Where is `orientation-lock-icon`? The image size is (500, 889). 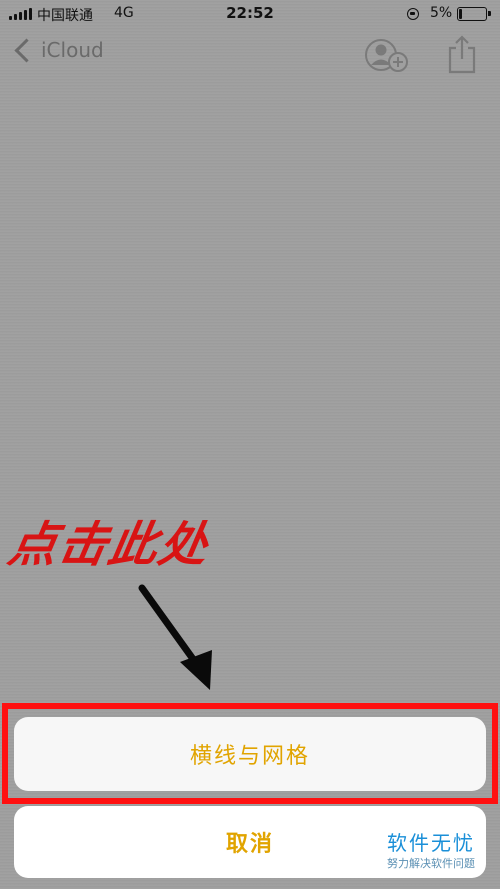
orientation-lock-icon is located at coordinates (413, 14).